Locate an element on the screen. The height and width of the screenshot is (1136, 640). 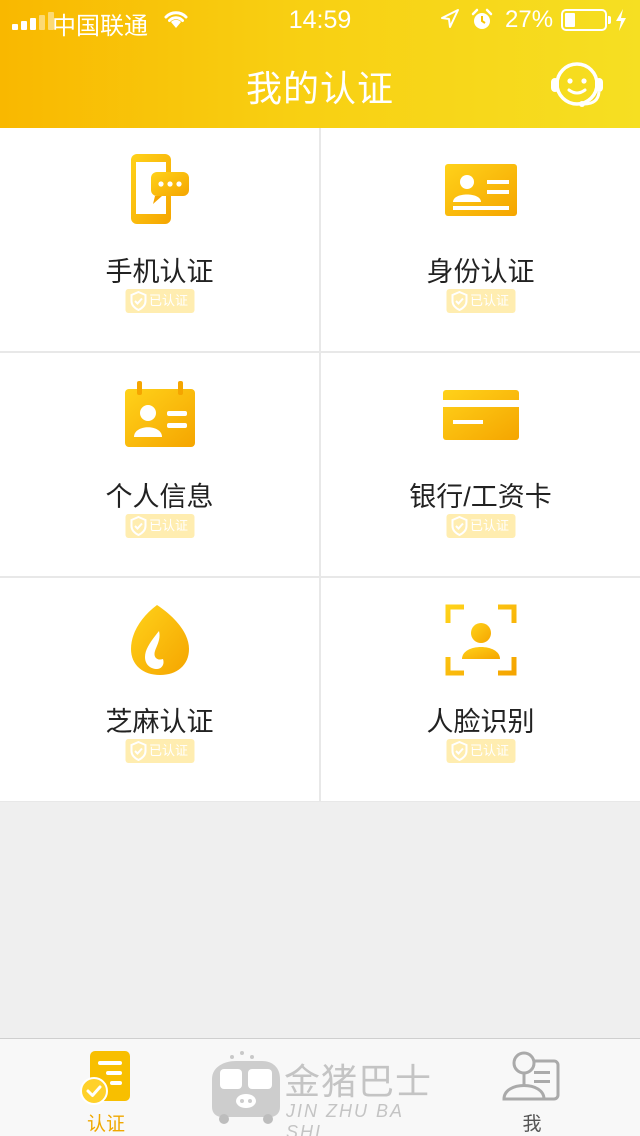
auth-item-face-recognition: 人脸识别 已认证 is located at coordinates (480, 689).